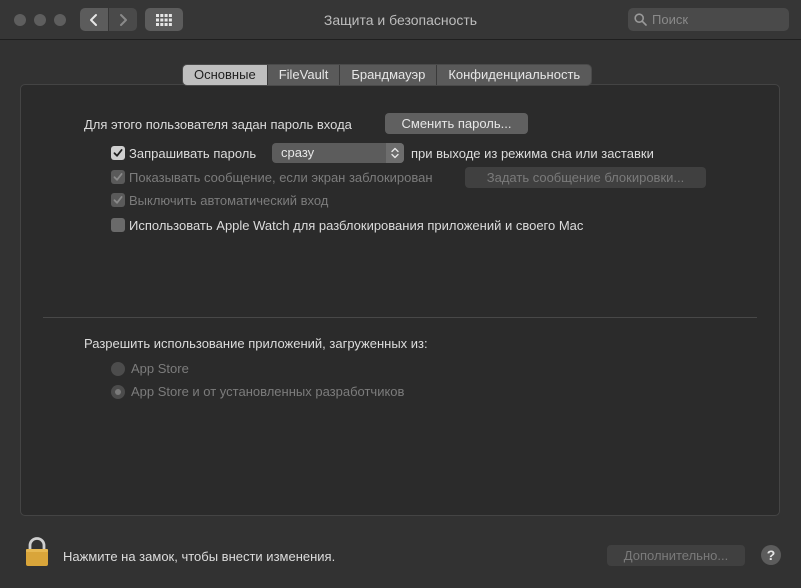  I want to click on titlebar: Защита и безопасность Поиск, so click(400, 20).